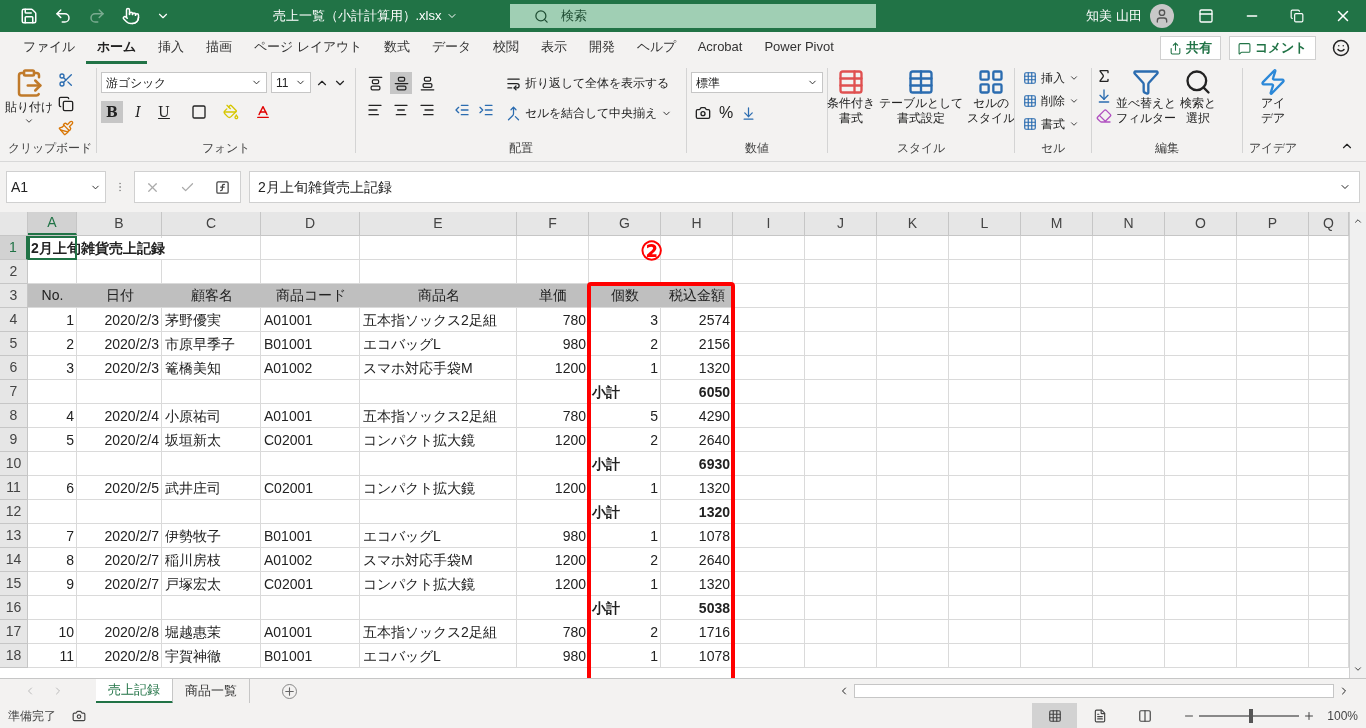 This screenshot has width=1366, height=728. Describe the element at coordinates (66, 80) in the screenshot. I see `cut-icon` at that location.